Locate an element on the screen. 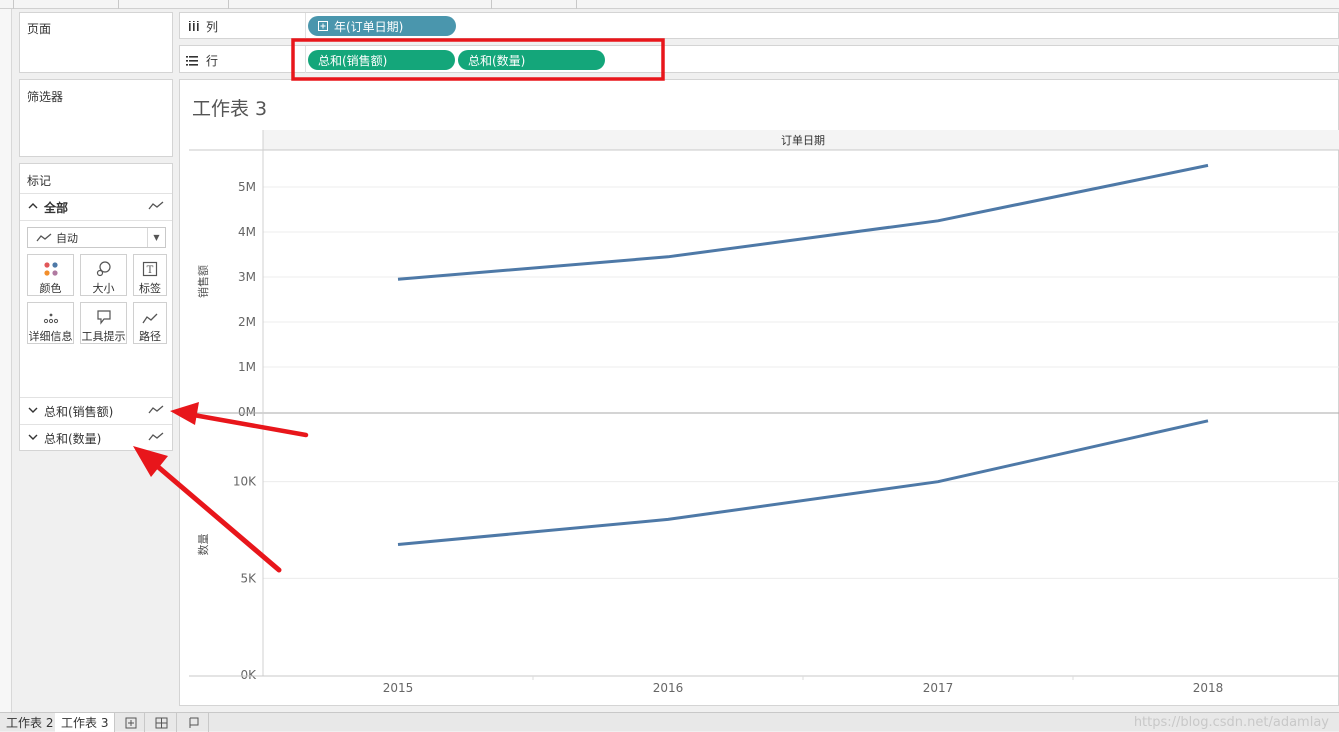 The height and width of the screenshot is (732, 1339). y-axis-title: 数量 is located at coordinates (203, 545).